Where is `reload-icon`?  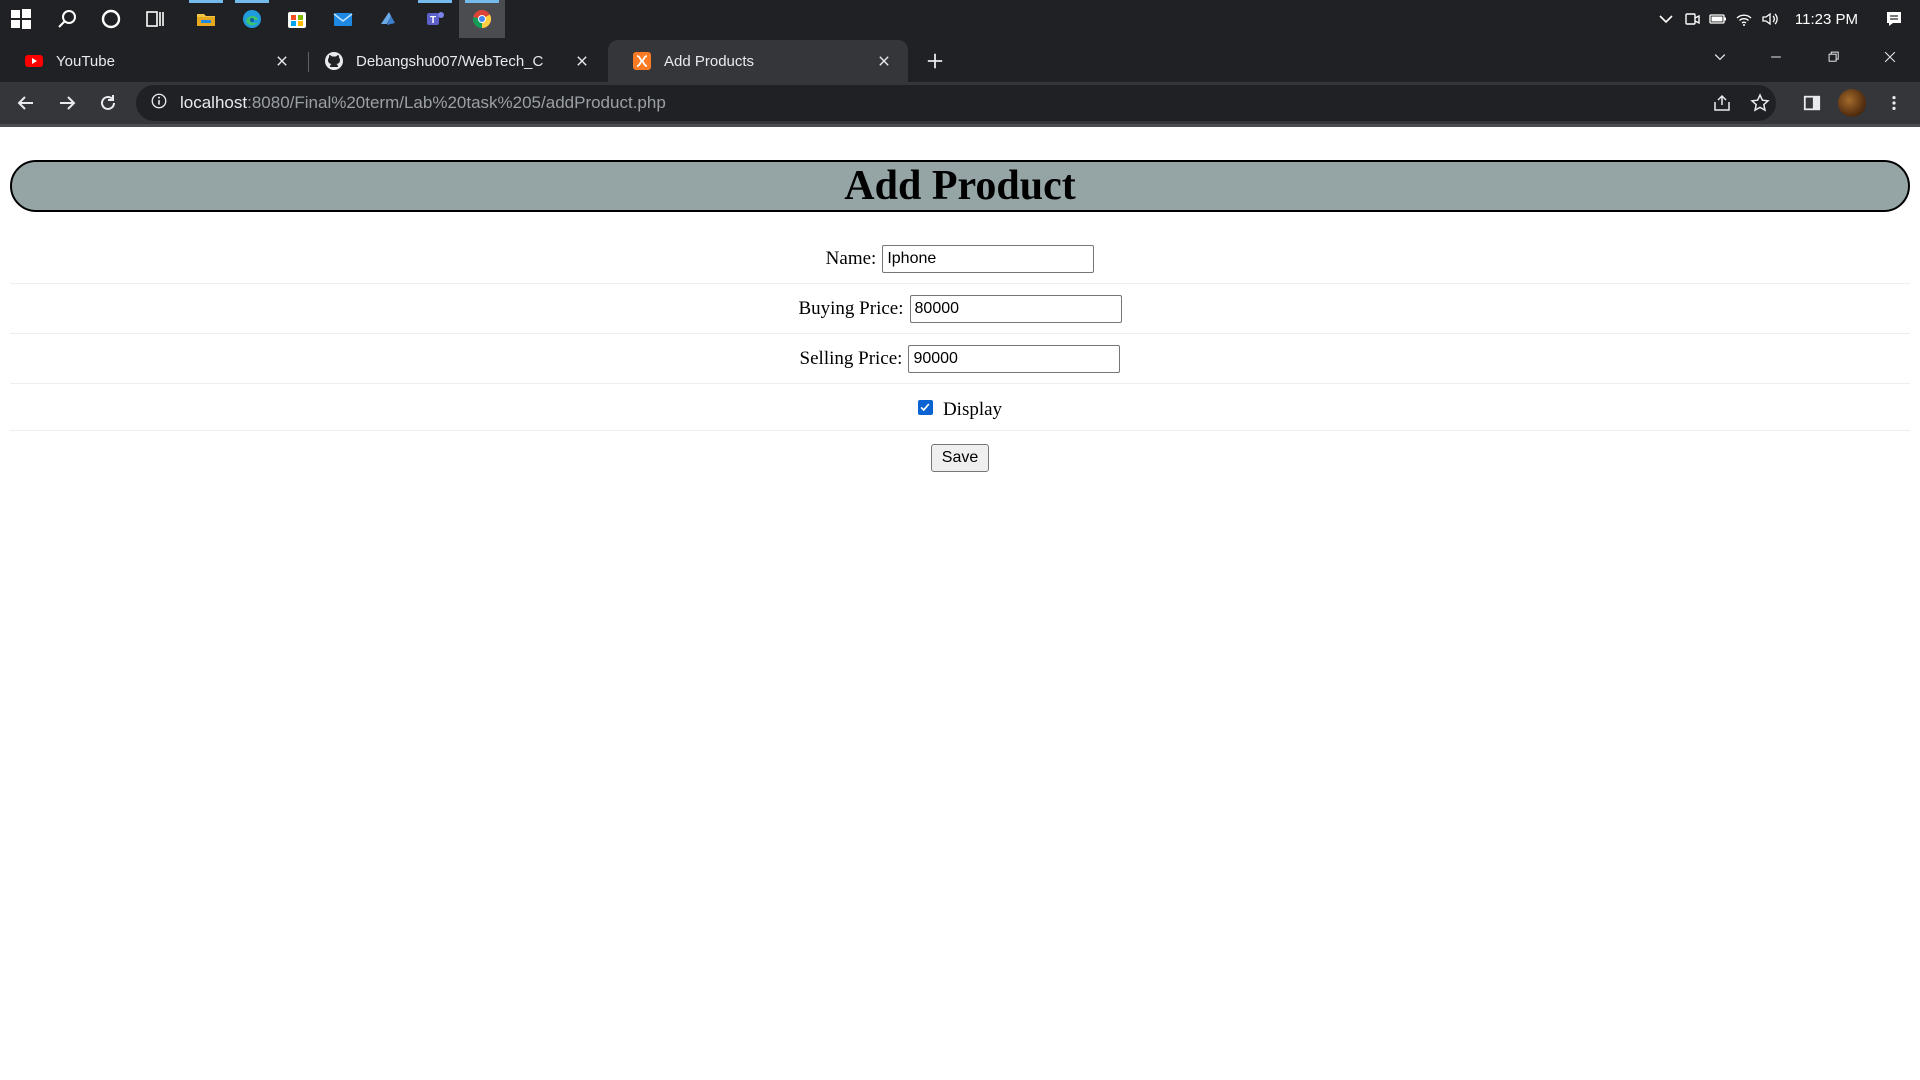
reload-icon is located at coordinates (108, 102).